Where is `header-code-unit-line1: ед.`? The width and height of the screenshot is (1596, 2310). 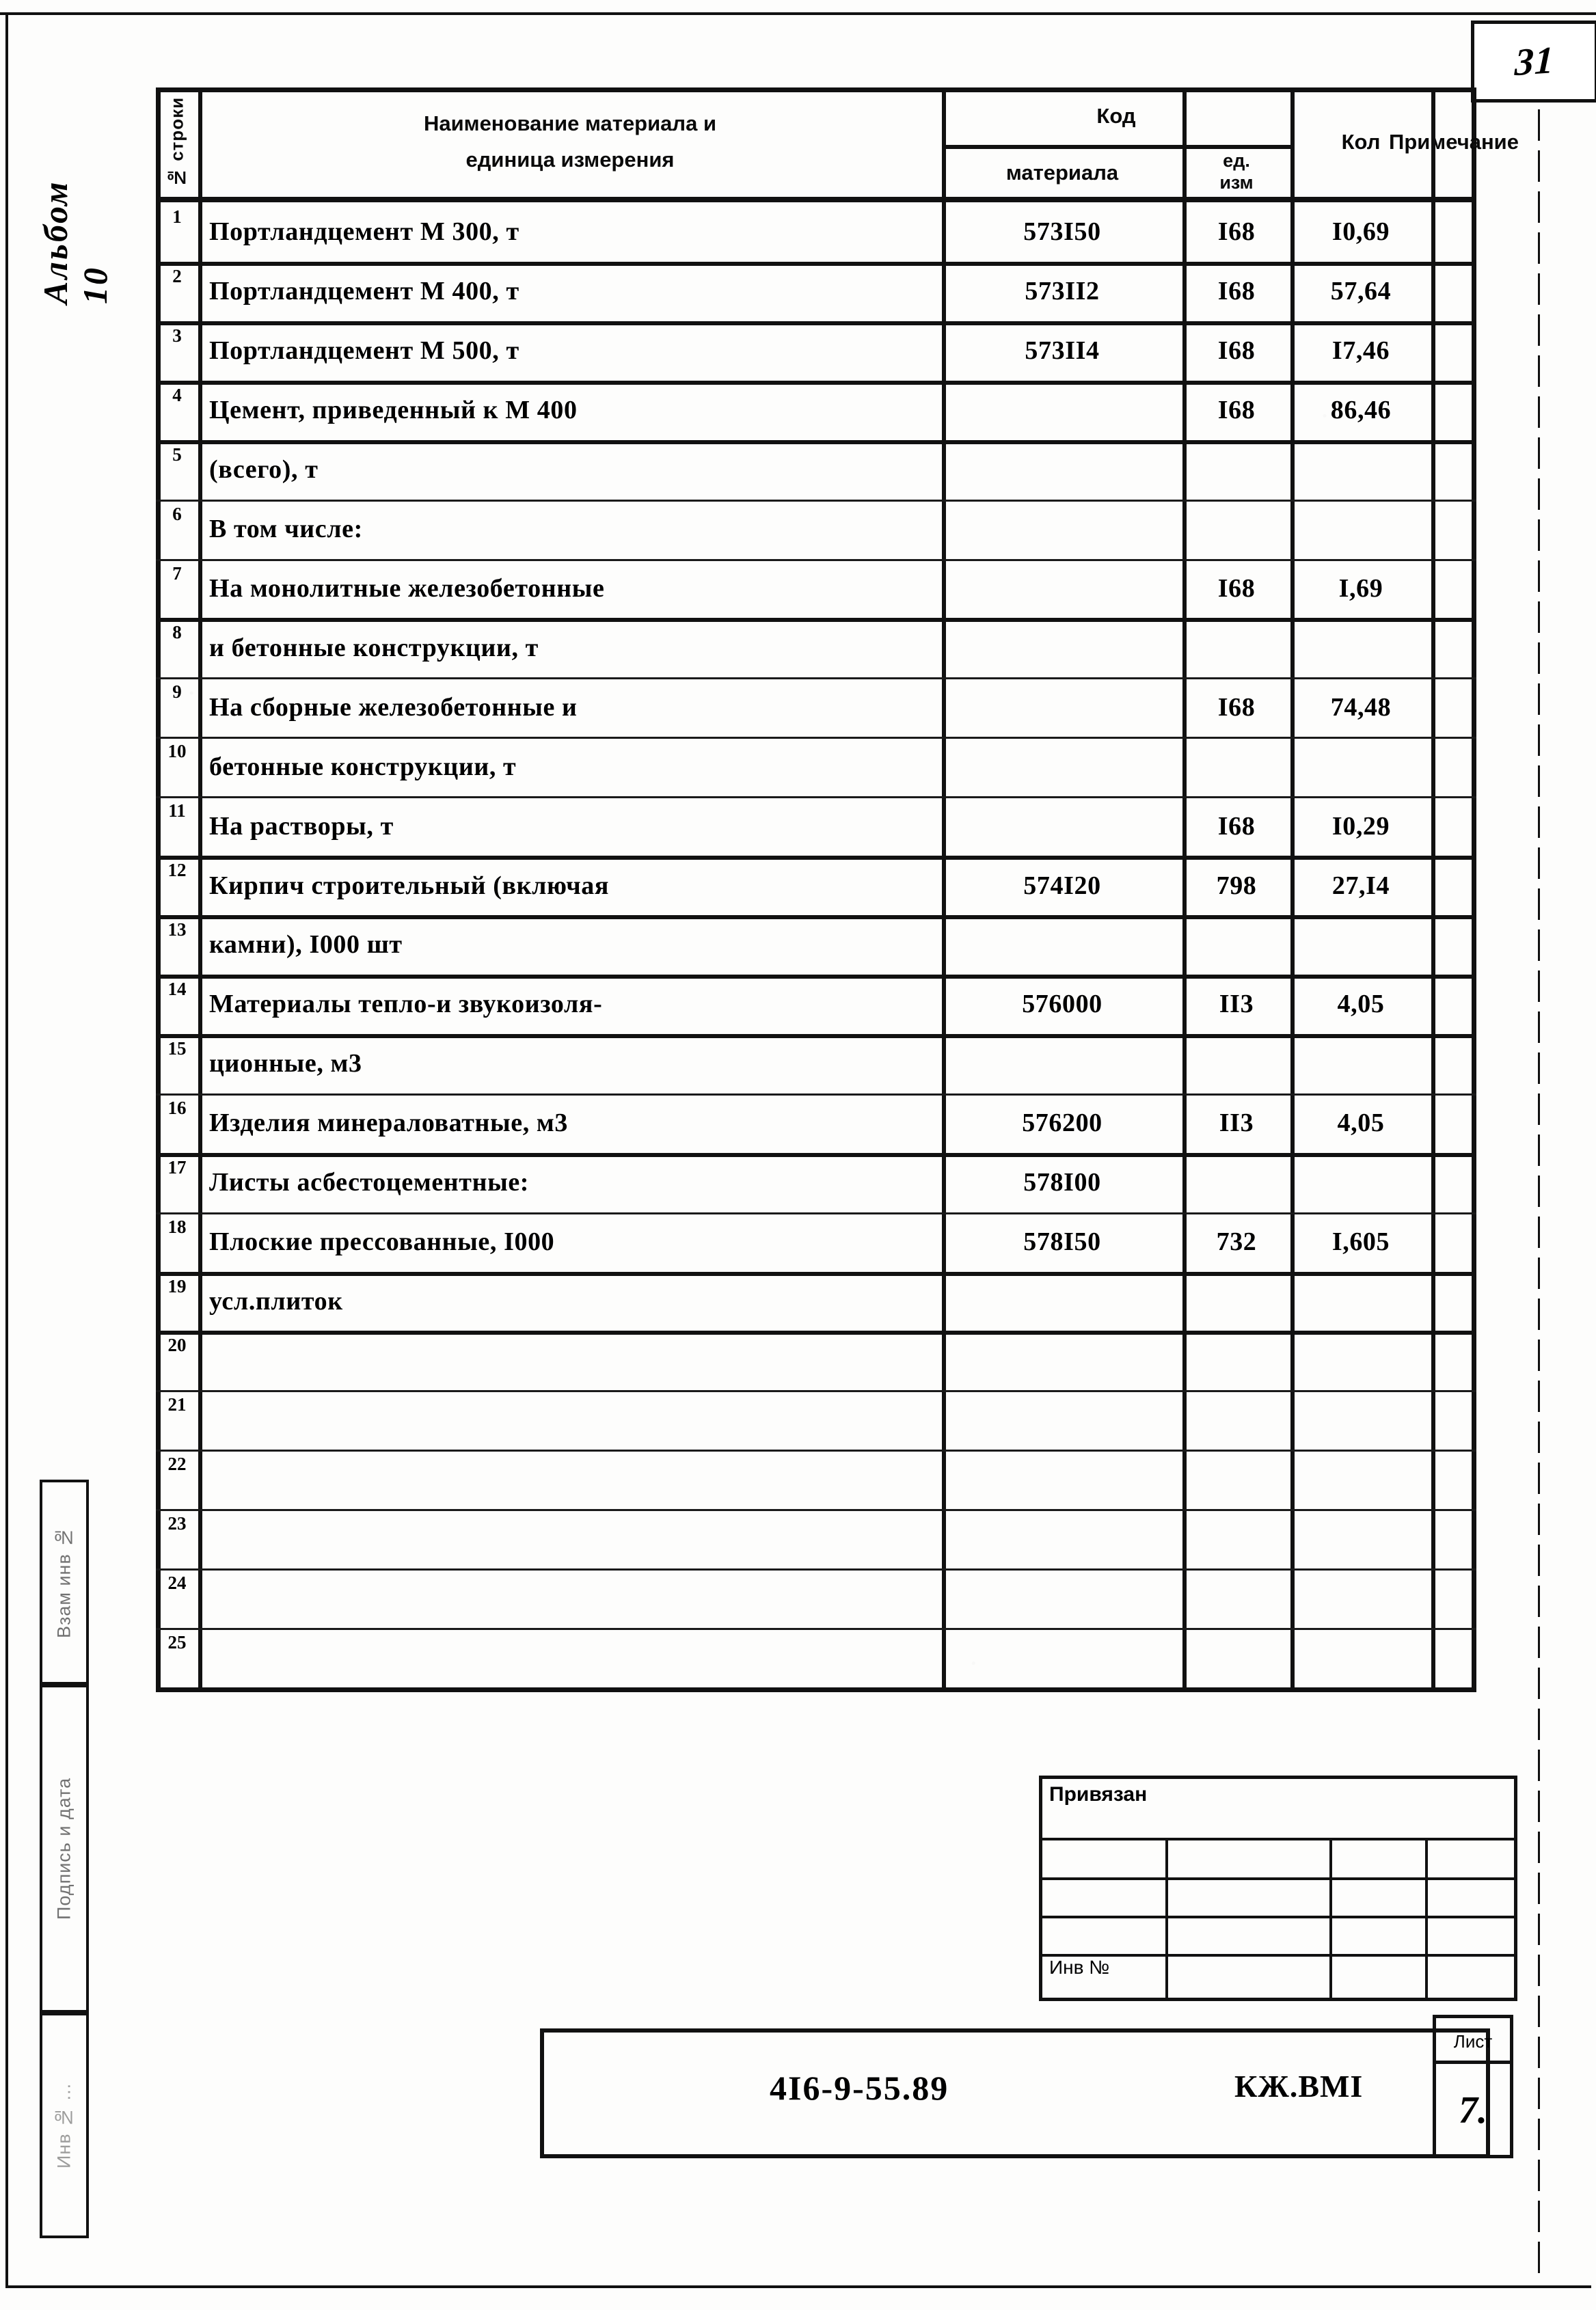
header-code-unit-line1: ед. is located at coordinates (1236, 161).